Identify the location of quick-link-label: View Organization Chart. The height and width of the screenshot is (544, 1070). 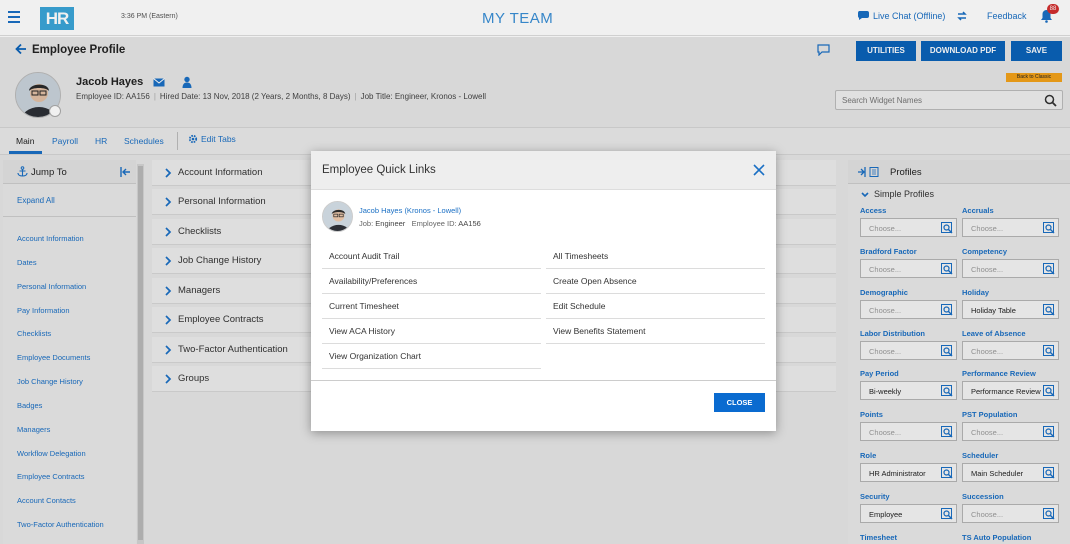
(375, 356).